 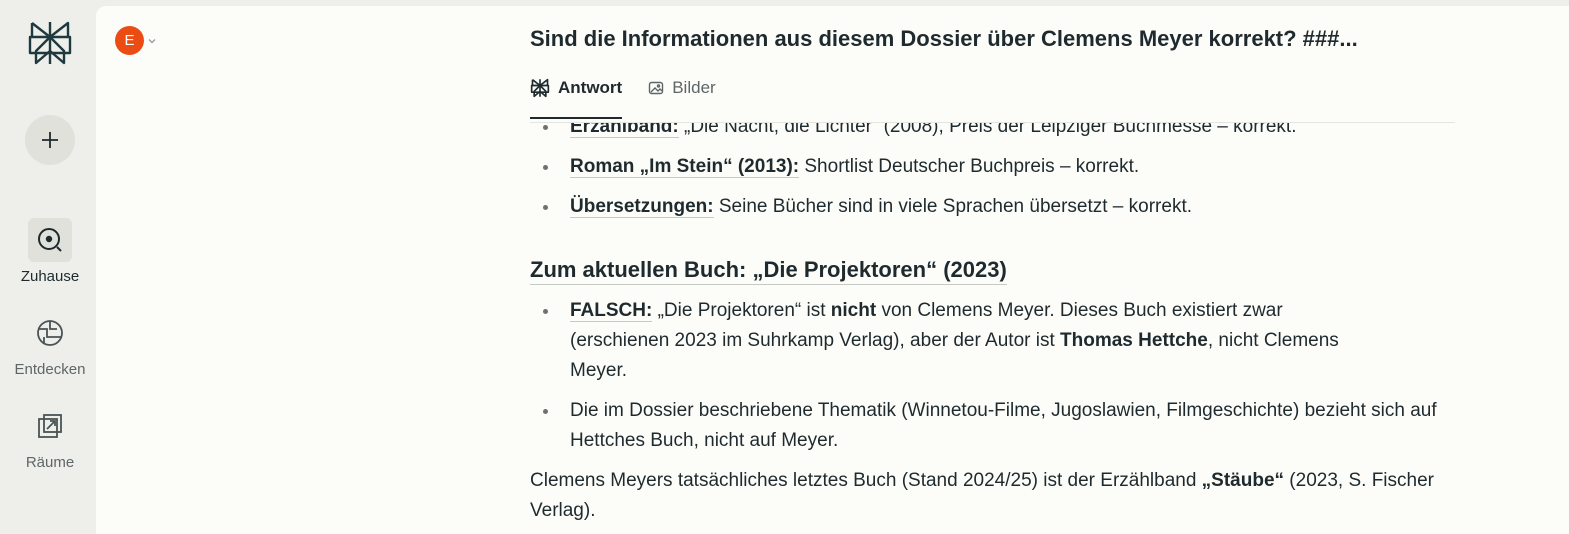 I want to click on nav-label: Entdecken, so click(x=50, y=369).